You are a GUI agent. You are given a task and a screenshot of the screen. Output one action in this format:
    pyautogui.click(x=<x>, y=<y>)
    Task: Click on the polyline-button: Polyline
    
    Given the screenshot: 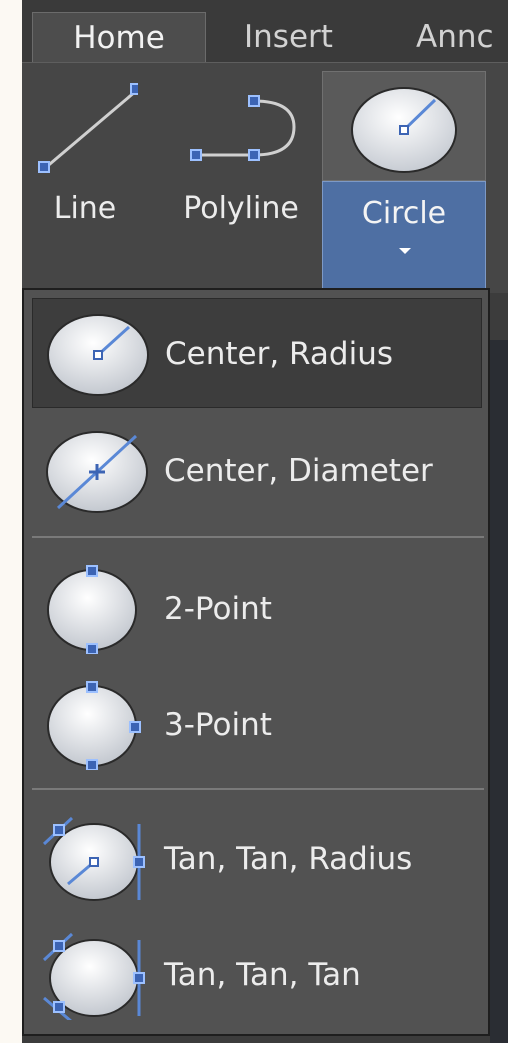 What is the action you would take?
    pyautogui.click(x=241, y=173)
    